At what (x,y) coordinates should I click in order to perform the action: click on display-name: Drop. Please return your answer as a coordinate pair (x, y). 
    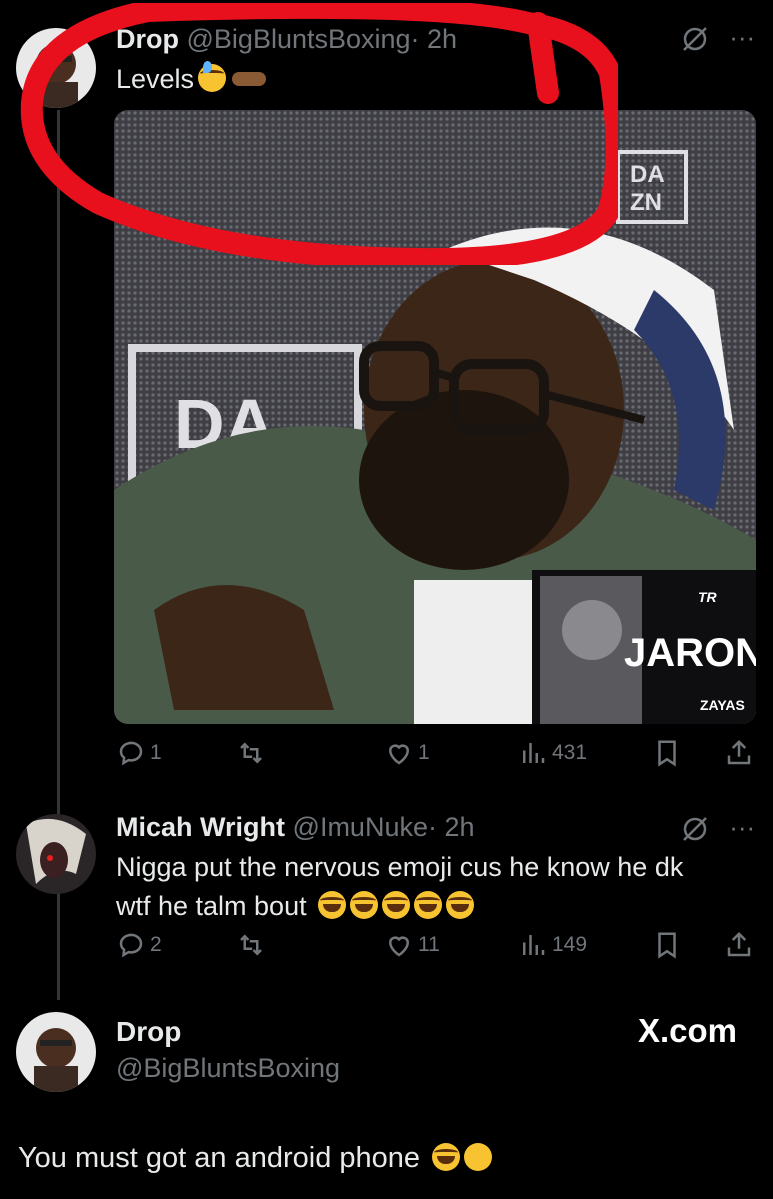
    Looking at the image, I should click on (148, 1032).